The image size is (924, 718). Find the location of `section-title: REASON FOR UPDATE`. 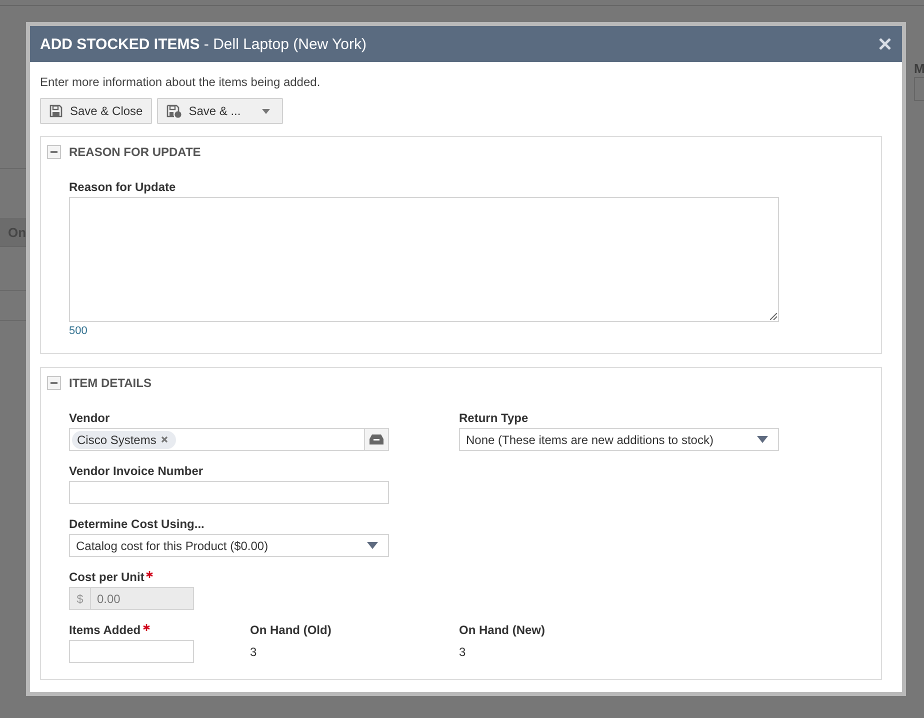

section-title: REASON FOR UPDATE is located at coordinates (135, 152).